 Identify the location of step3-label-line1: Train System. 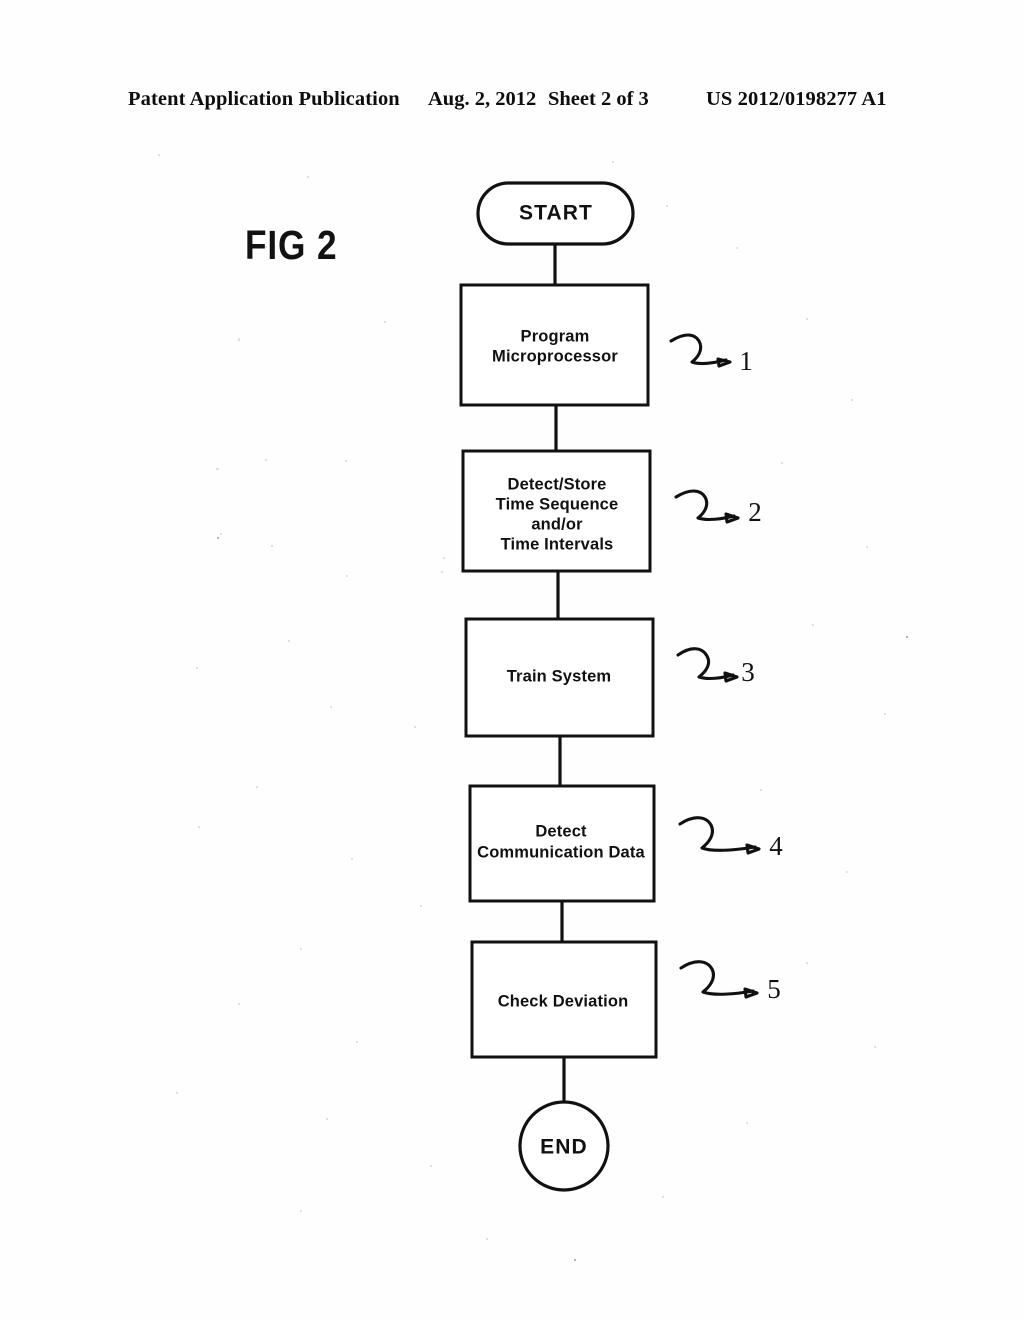
(559, 676).